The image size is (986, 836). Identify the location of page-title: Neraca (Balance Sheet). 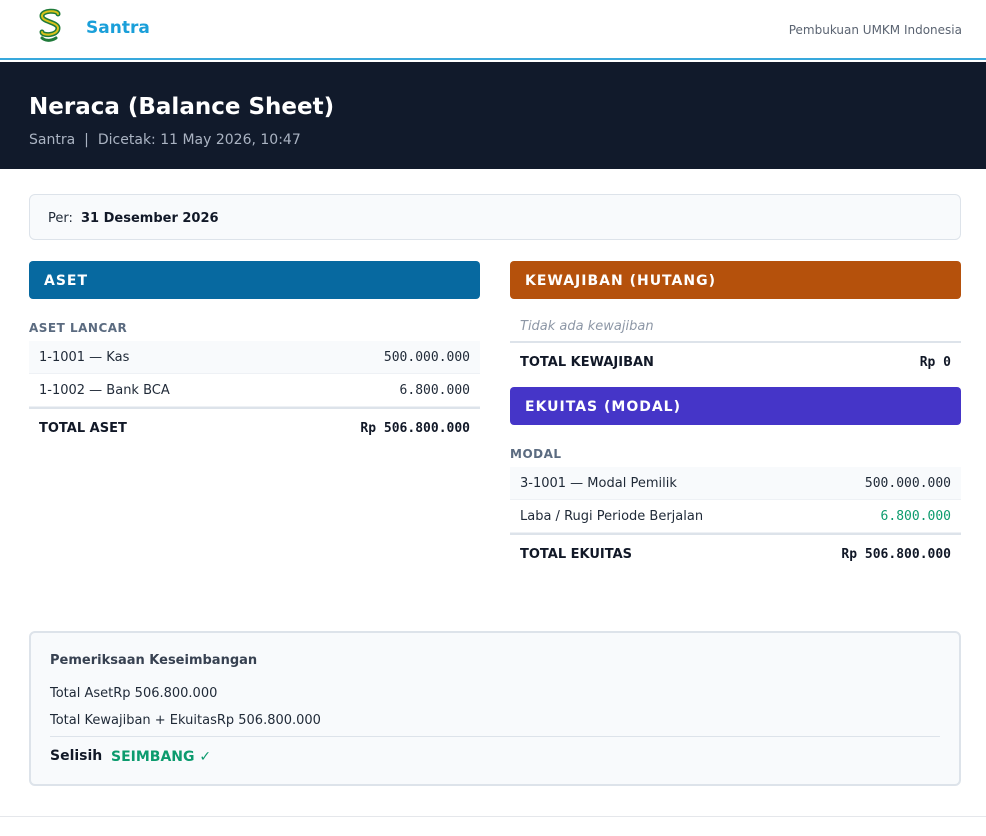
(182, 107).